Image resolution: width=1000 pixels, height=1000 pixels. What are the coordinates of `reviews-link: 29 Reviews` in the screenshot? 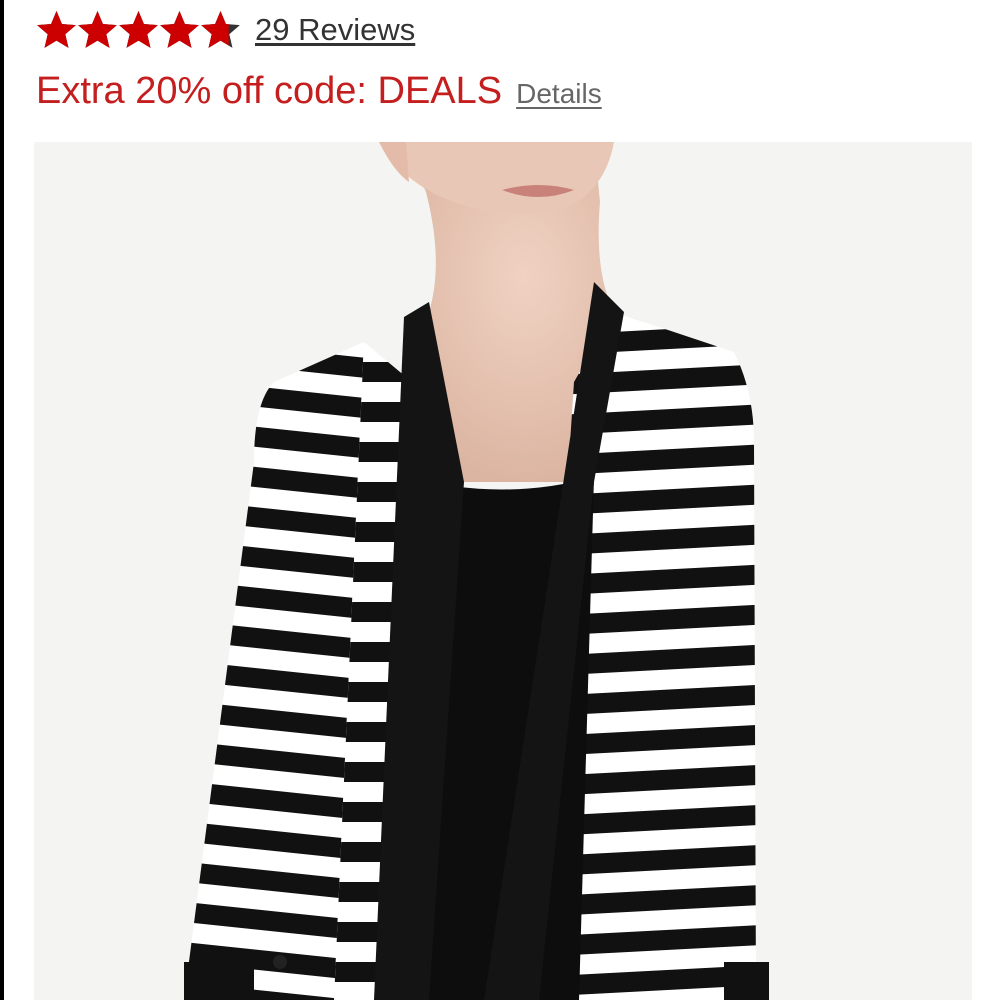 It's located at (335, 29).